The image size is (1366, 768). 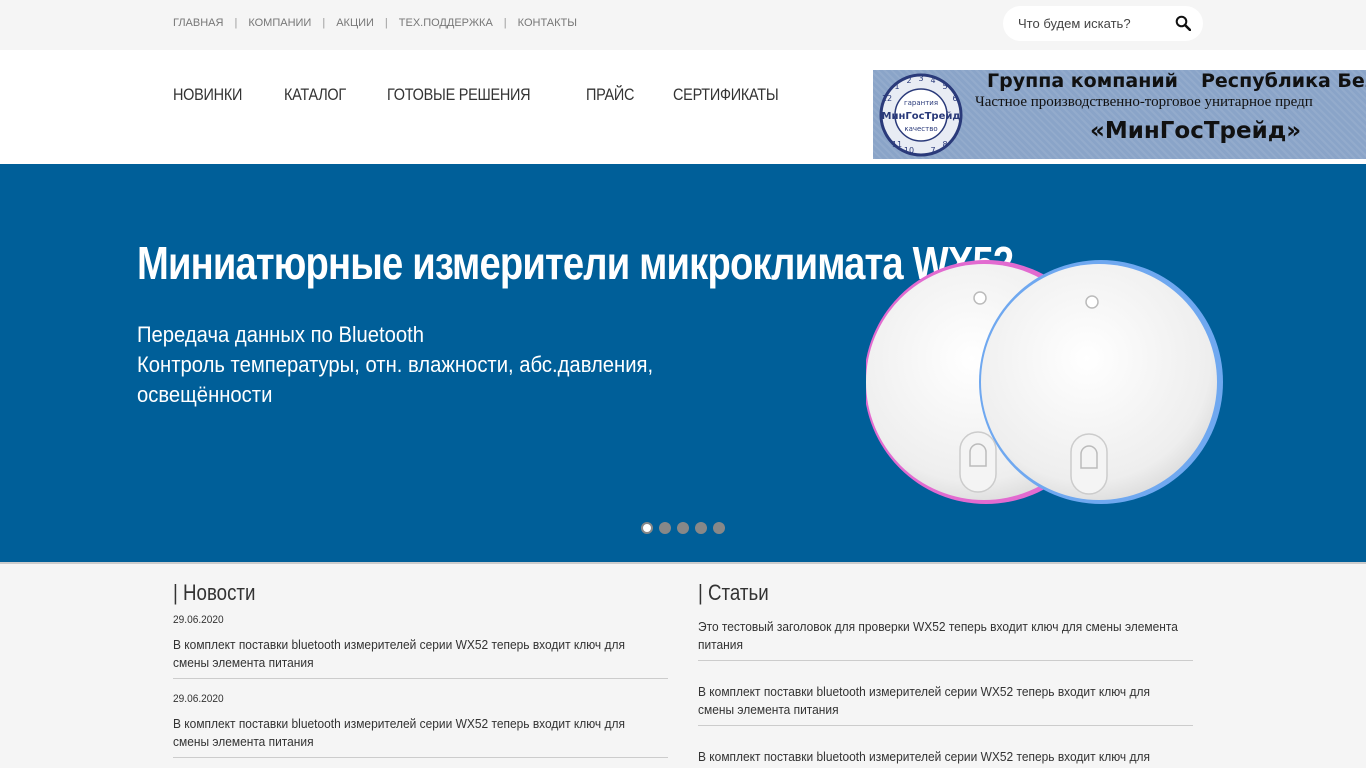 What do you see at coordinates (1082, 81) in the screenshot?
I see `banner-group-label: Группа компаний` at bounding box center [1082, 81].